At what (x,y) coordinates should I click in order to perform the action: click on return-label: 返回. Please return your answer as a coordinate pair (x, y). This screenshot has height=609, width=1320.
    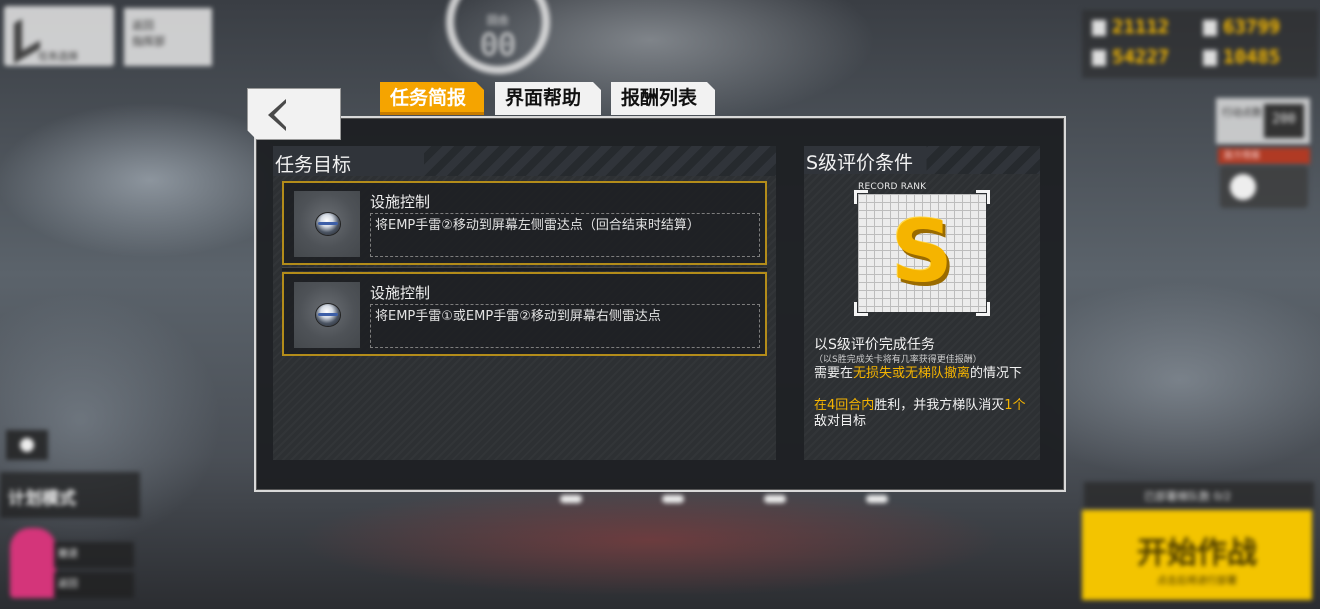
    Looking at the image, I should click on (94, 585).